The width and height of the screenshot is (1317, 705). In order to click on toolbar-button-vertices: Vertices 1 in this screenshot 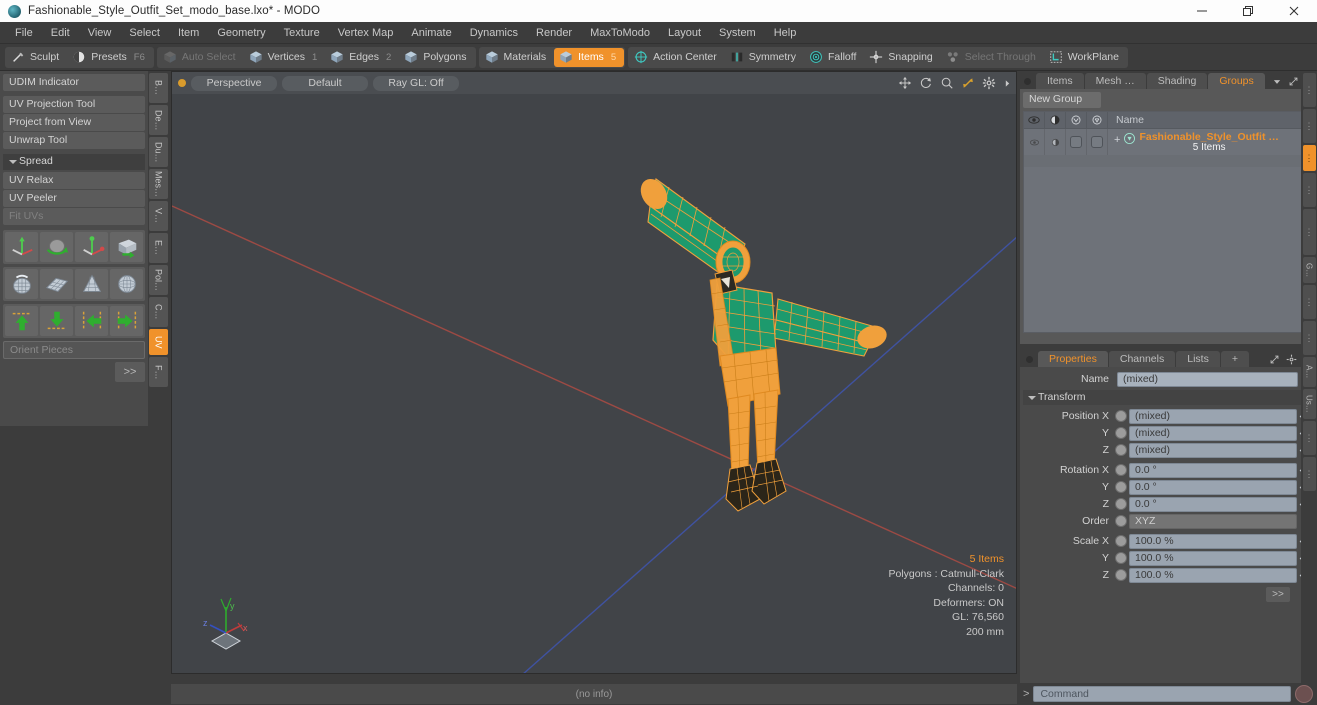, I will do `click(285, 57)`.